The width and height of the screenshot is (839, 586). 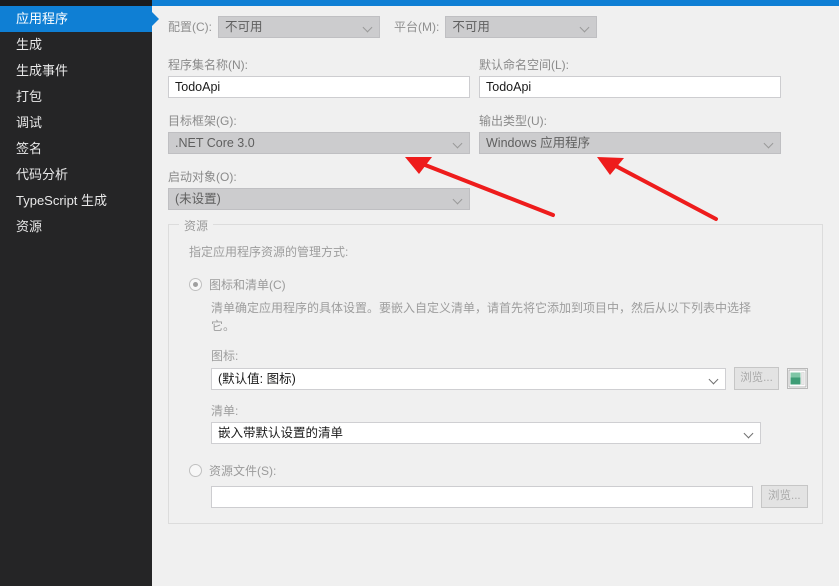 What do you see at coordinates (257, 378) in the screenshot?
I see `icon-value: (默认值: 图标)` at bounding box center [257, 378].